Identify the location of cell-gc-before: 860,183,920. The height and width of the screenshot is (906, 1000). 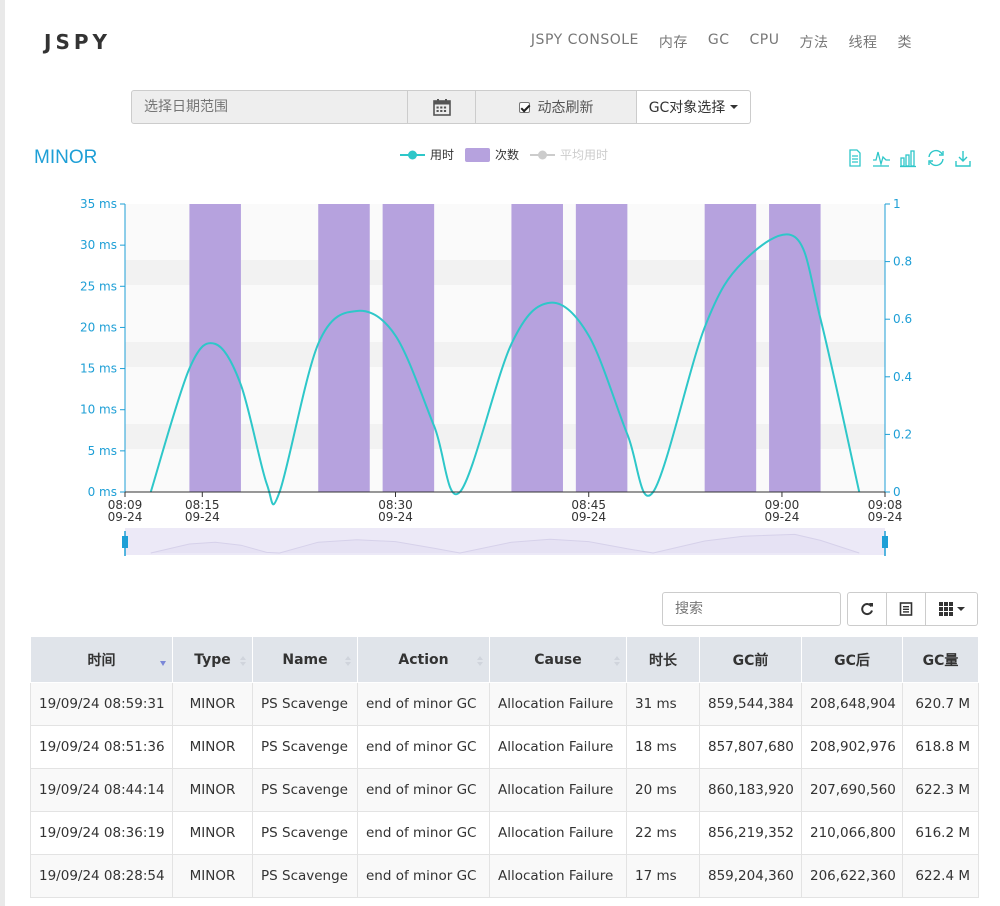
(750, 790).